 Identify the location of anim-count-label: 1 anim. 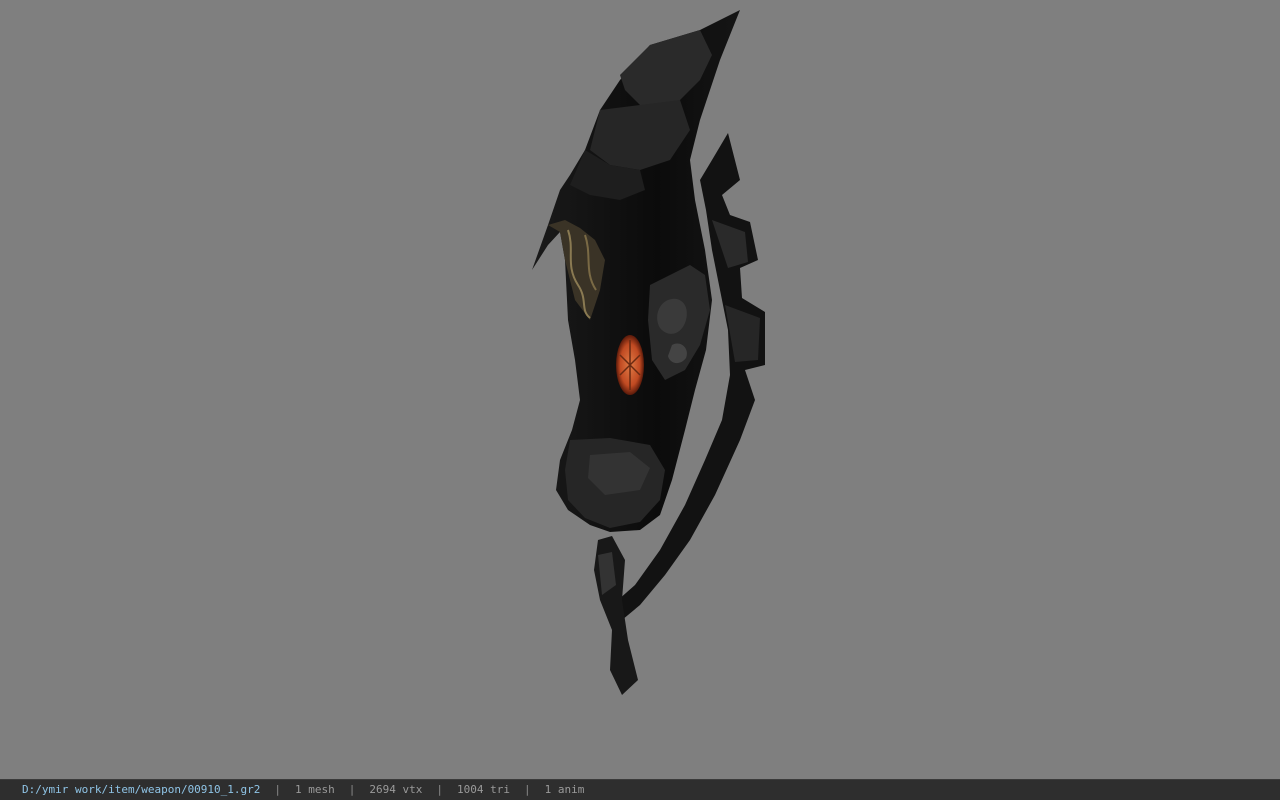
(564, 789).